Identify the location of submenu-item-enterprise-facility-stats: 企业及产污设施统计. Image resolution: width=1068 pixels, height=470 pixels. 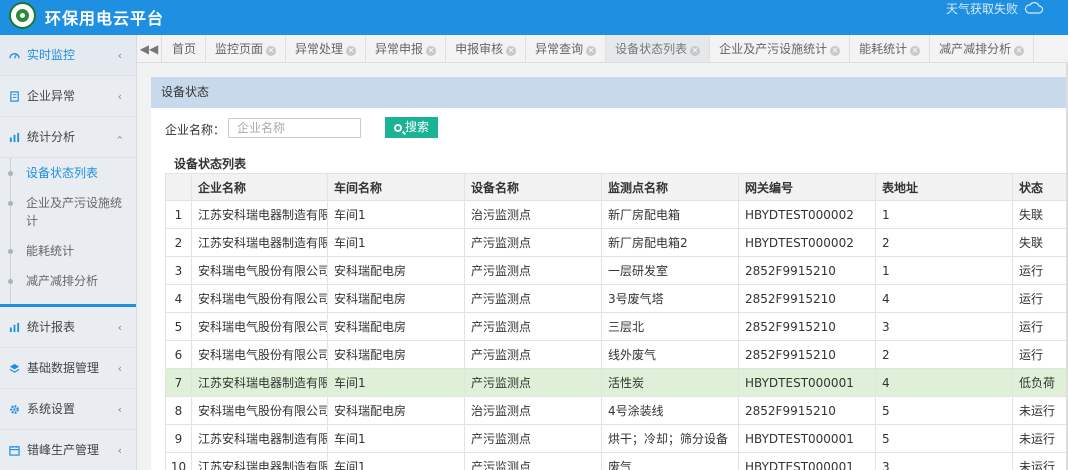
(68, 212).